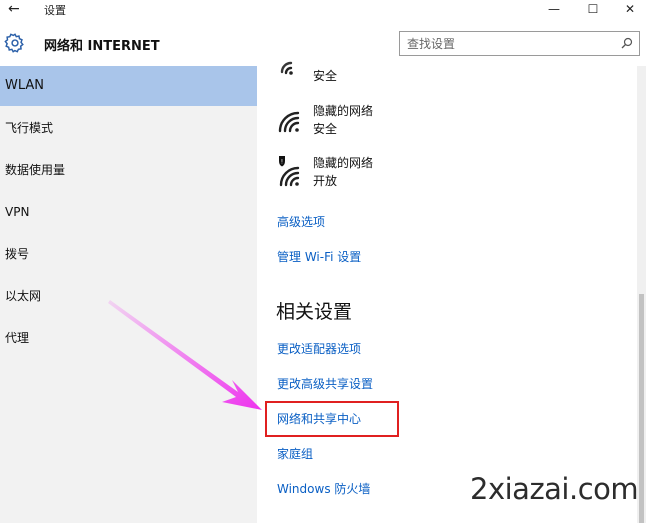 Image resolution: width=646 pixels, height=523 pixels. Describe the element at coordinates (629, 10) in the screenshot. I see `close-button: ✕` at that location.